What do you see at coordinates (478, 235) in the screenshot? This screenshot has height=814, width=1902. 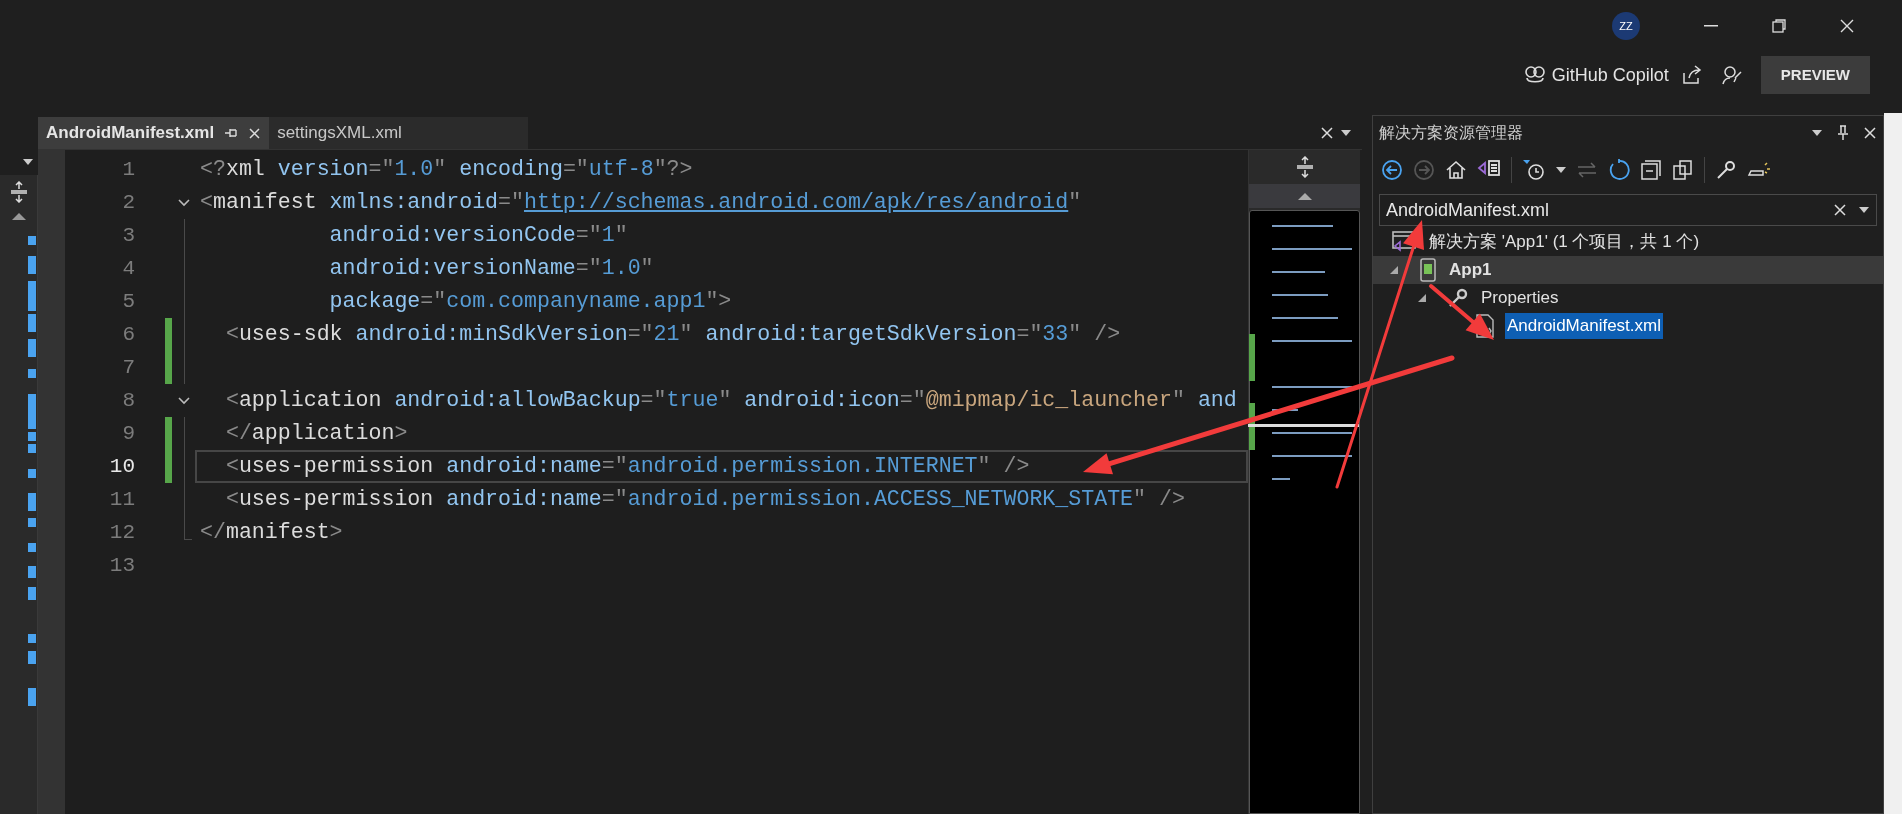 I see `code-line: android:versionCode="1"` at bounding box center [478, 235].